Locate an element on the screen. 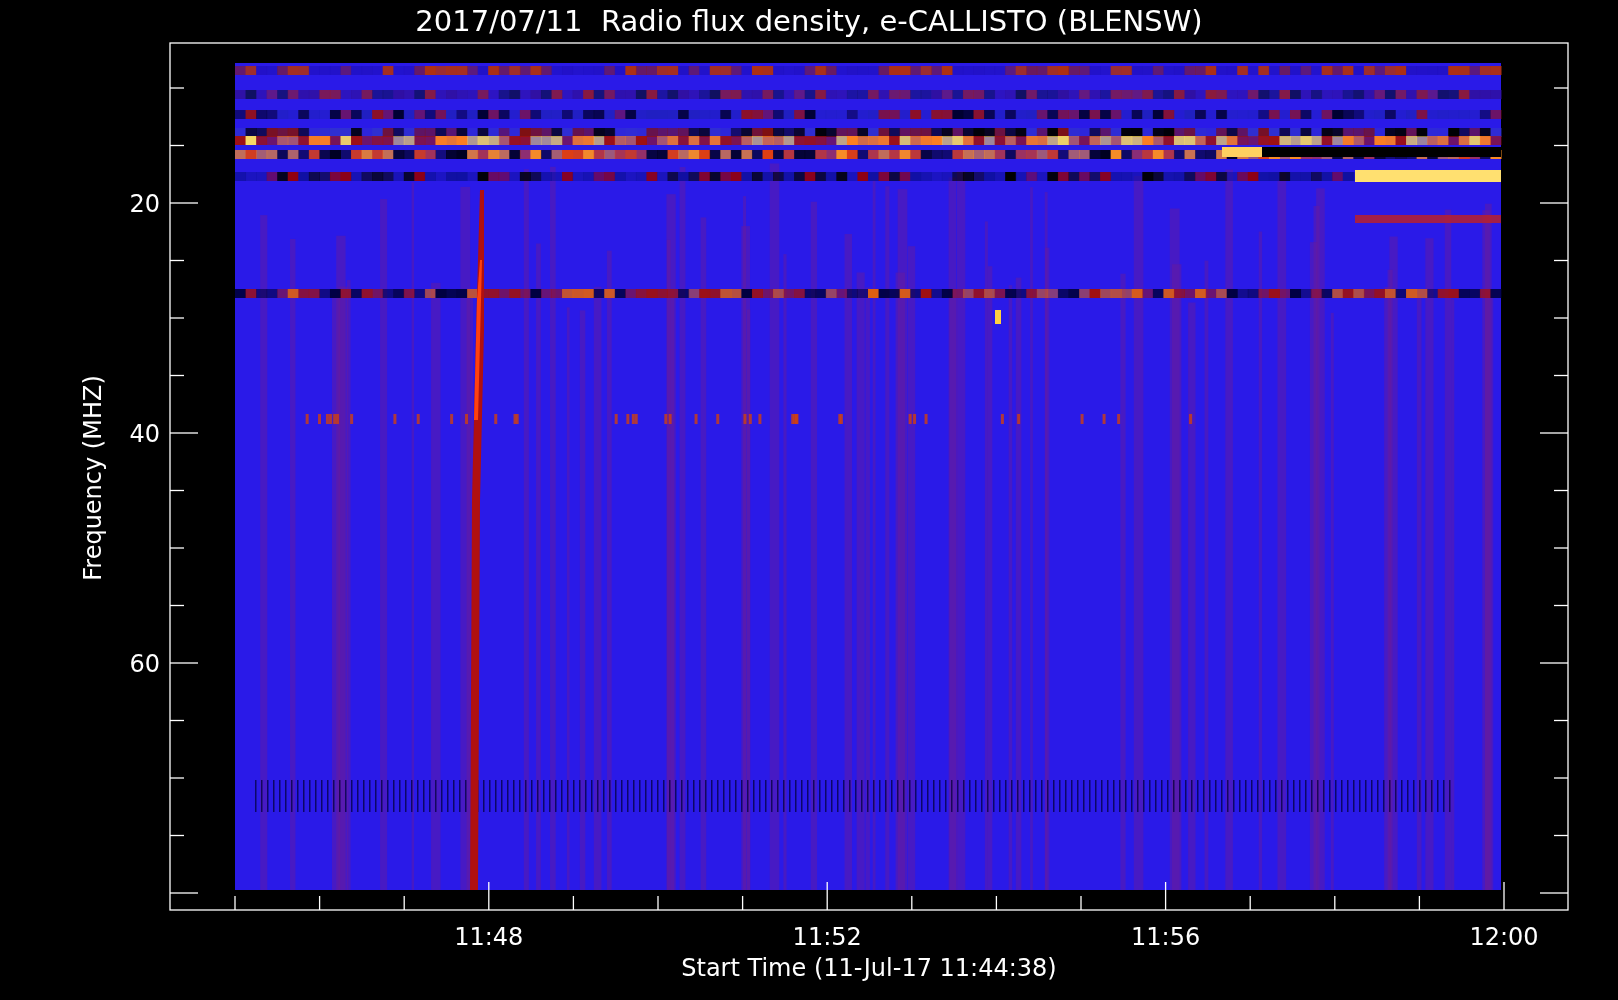 The width and height of the screenshot is (1618, 1000). x-axis-label: Start Time (11-Jul-17 11:44:38) is located at coordinates (869, 968).